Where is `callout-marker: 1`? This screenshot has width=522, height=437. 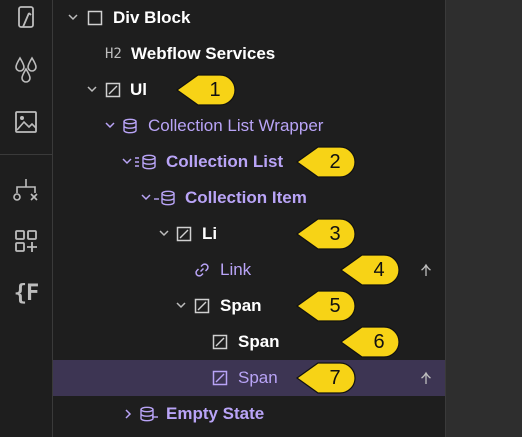
callout-marker: 1 is located at coordinates (207, 90).